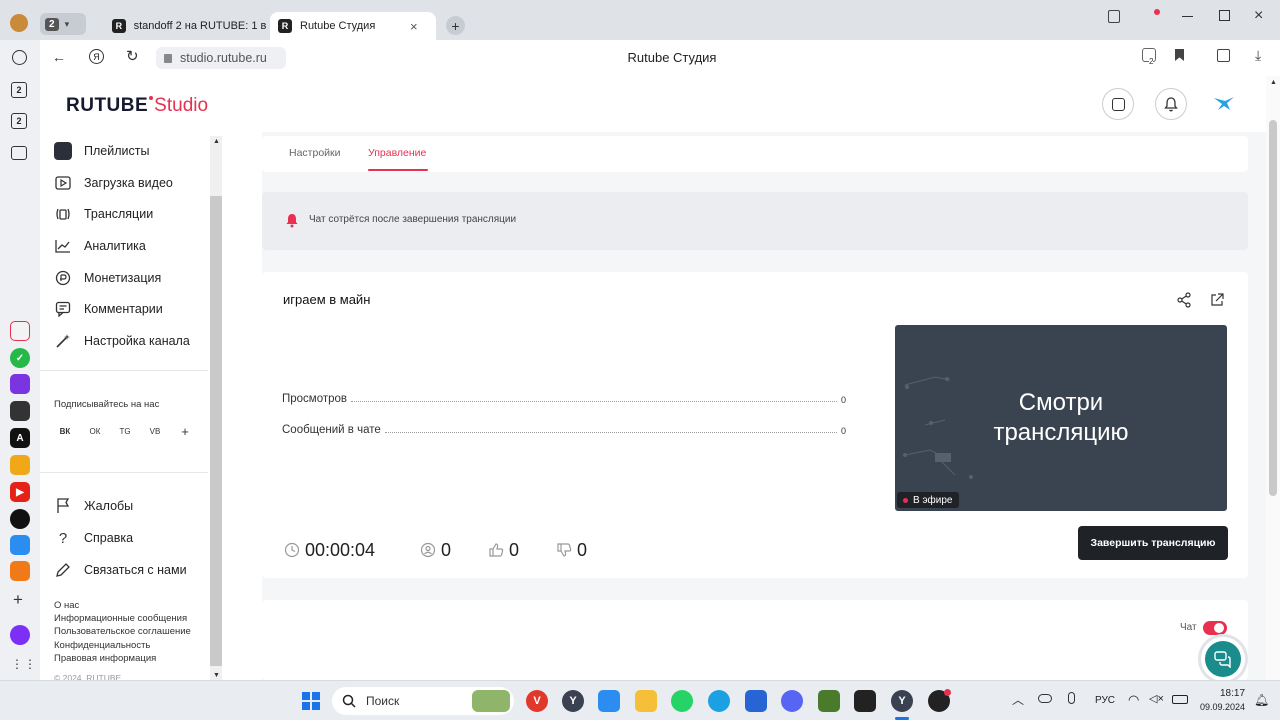 The width and height of the screenshot is (1280, 720). What do you see at coordinates (1187, 16) in the screenshot?
I see `minimize-button` at bounding box center [1187, 16].